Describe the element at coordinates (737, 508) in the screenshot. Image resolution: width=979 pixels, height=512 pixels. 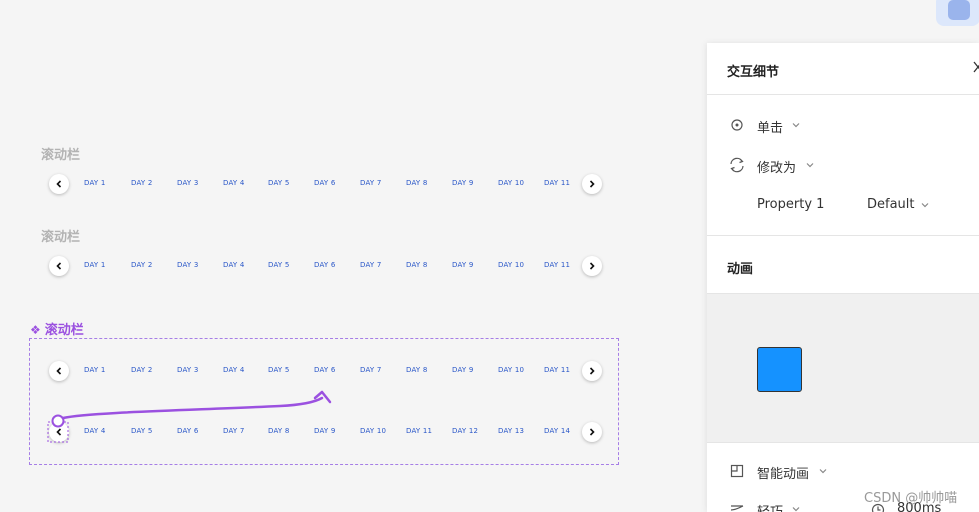
I see `easing-icon` at that location.